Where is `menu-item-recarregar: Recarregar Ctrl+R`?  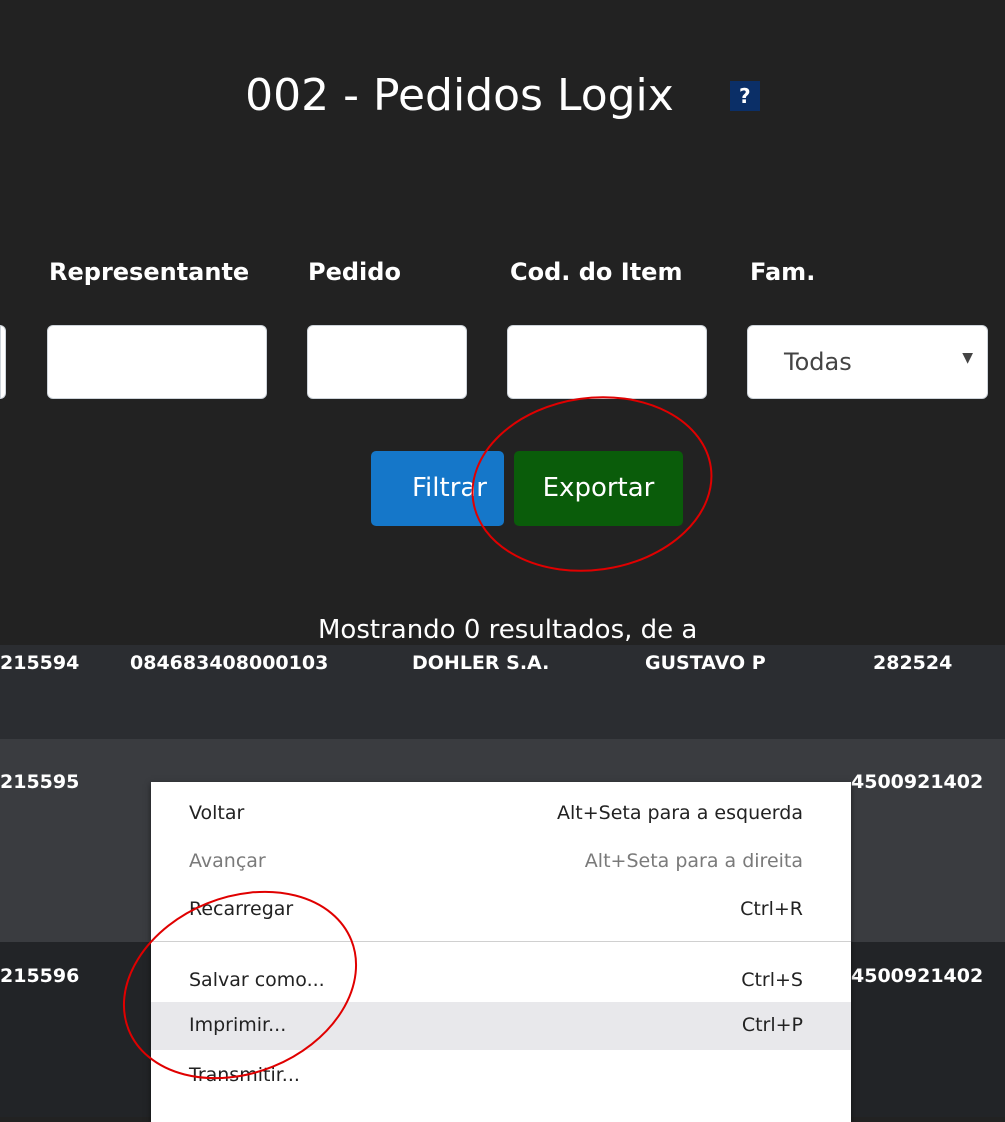 menu-item-recarregar: Recarregar Ctrl+R is located at coordinates (501, 910).